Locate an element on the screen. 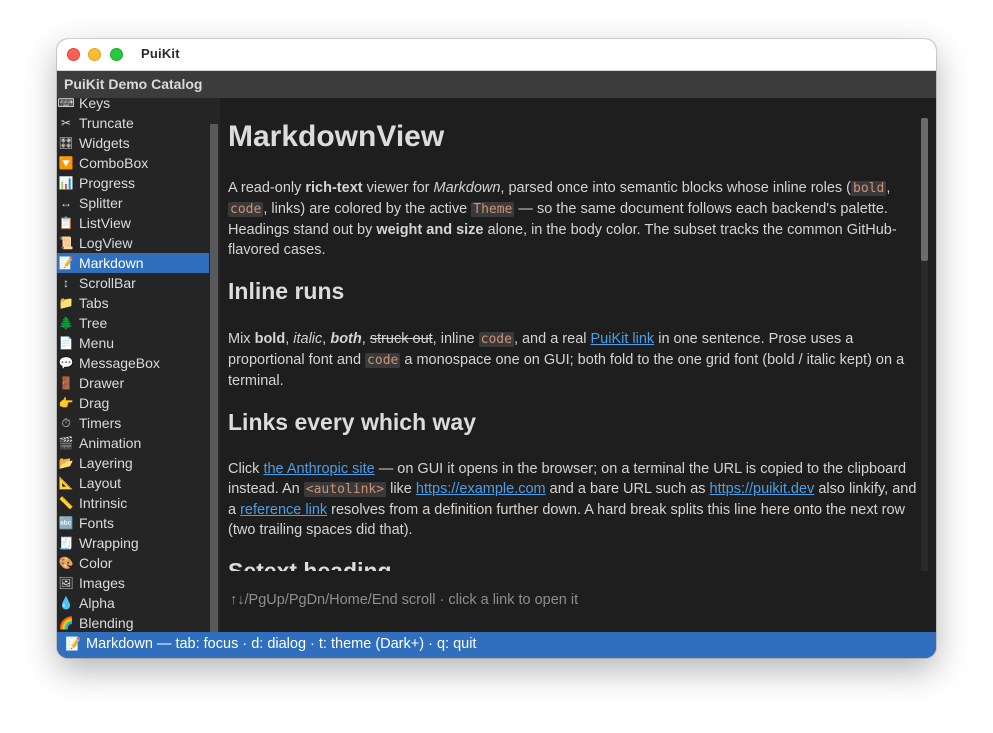  abc-icon: 🔤 is located at coordinates (66, 523).